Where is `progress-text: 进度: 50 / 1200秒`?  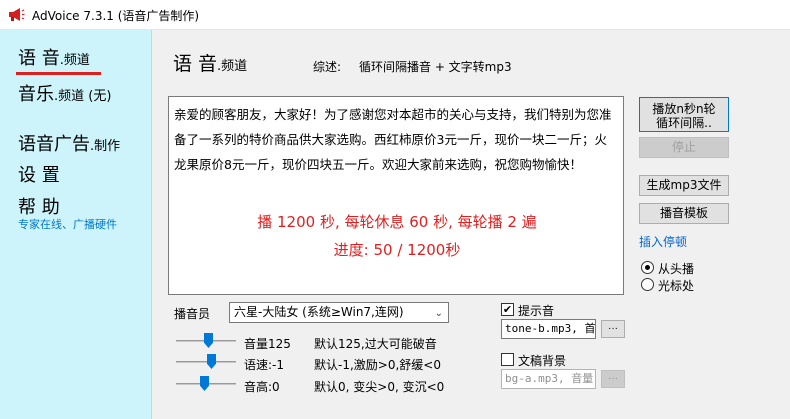
progress-text: 进度: 50 / 1200秒 is located at coordinates (397, 250).